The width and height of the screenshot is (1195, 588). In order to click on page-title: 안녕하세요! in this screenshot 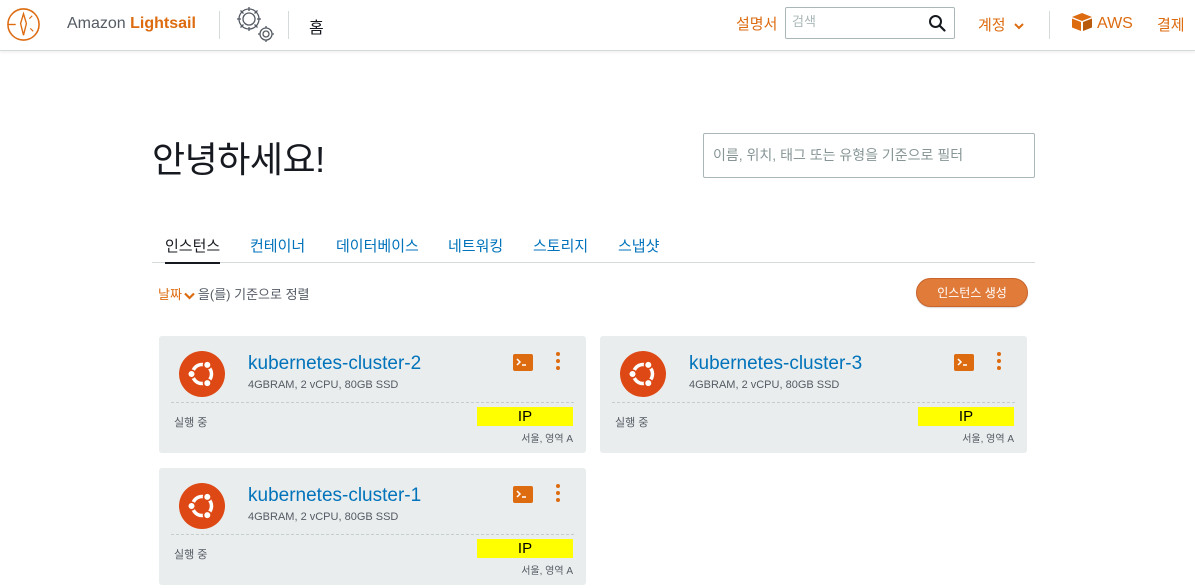, I will do `click(238, 159)`.